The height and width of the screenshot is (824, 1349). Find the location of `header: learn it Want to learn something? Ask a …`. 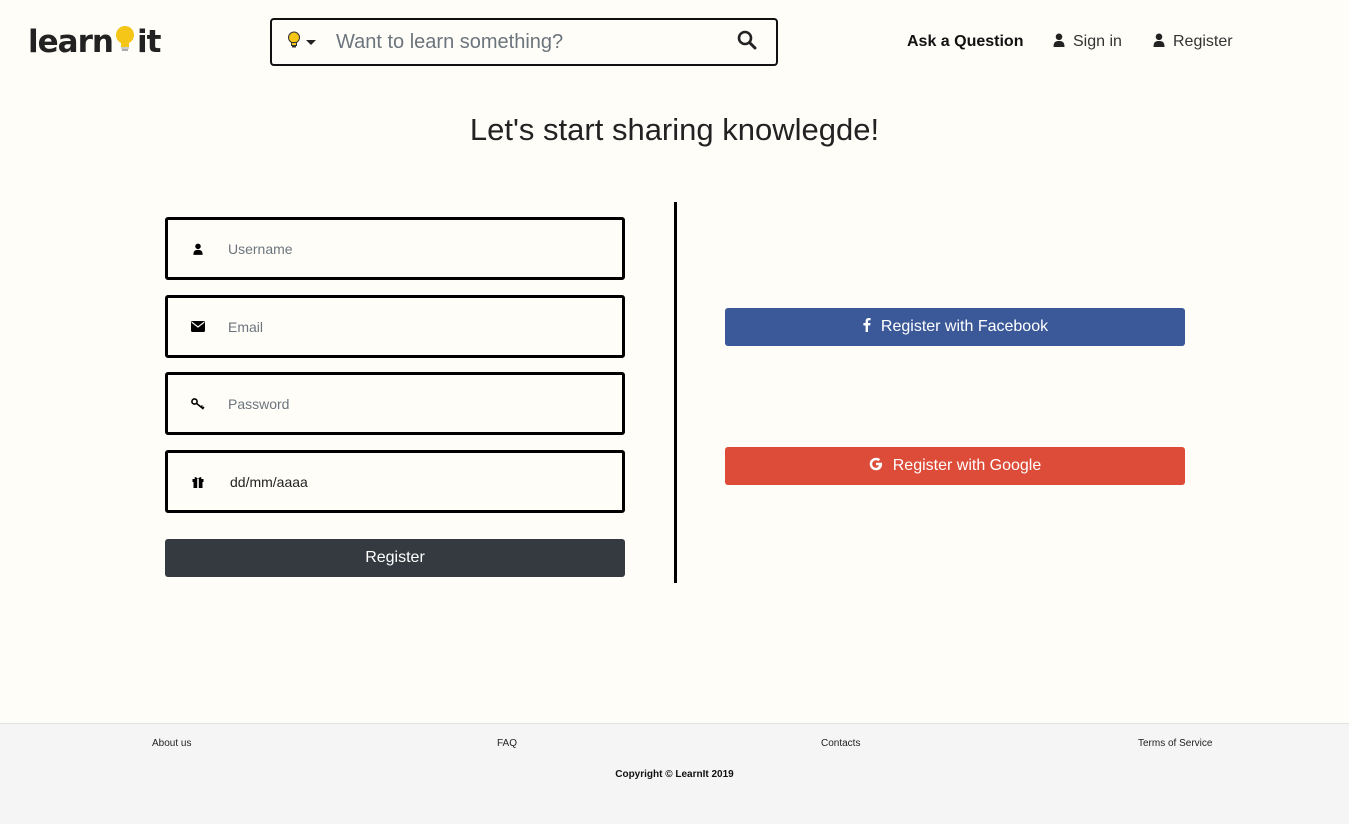

header: learn it Want to learn something? Ask a … is located at coordinates (674, 42).